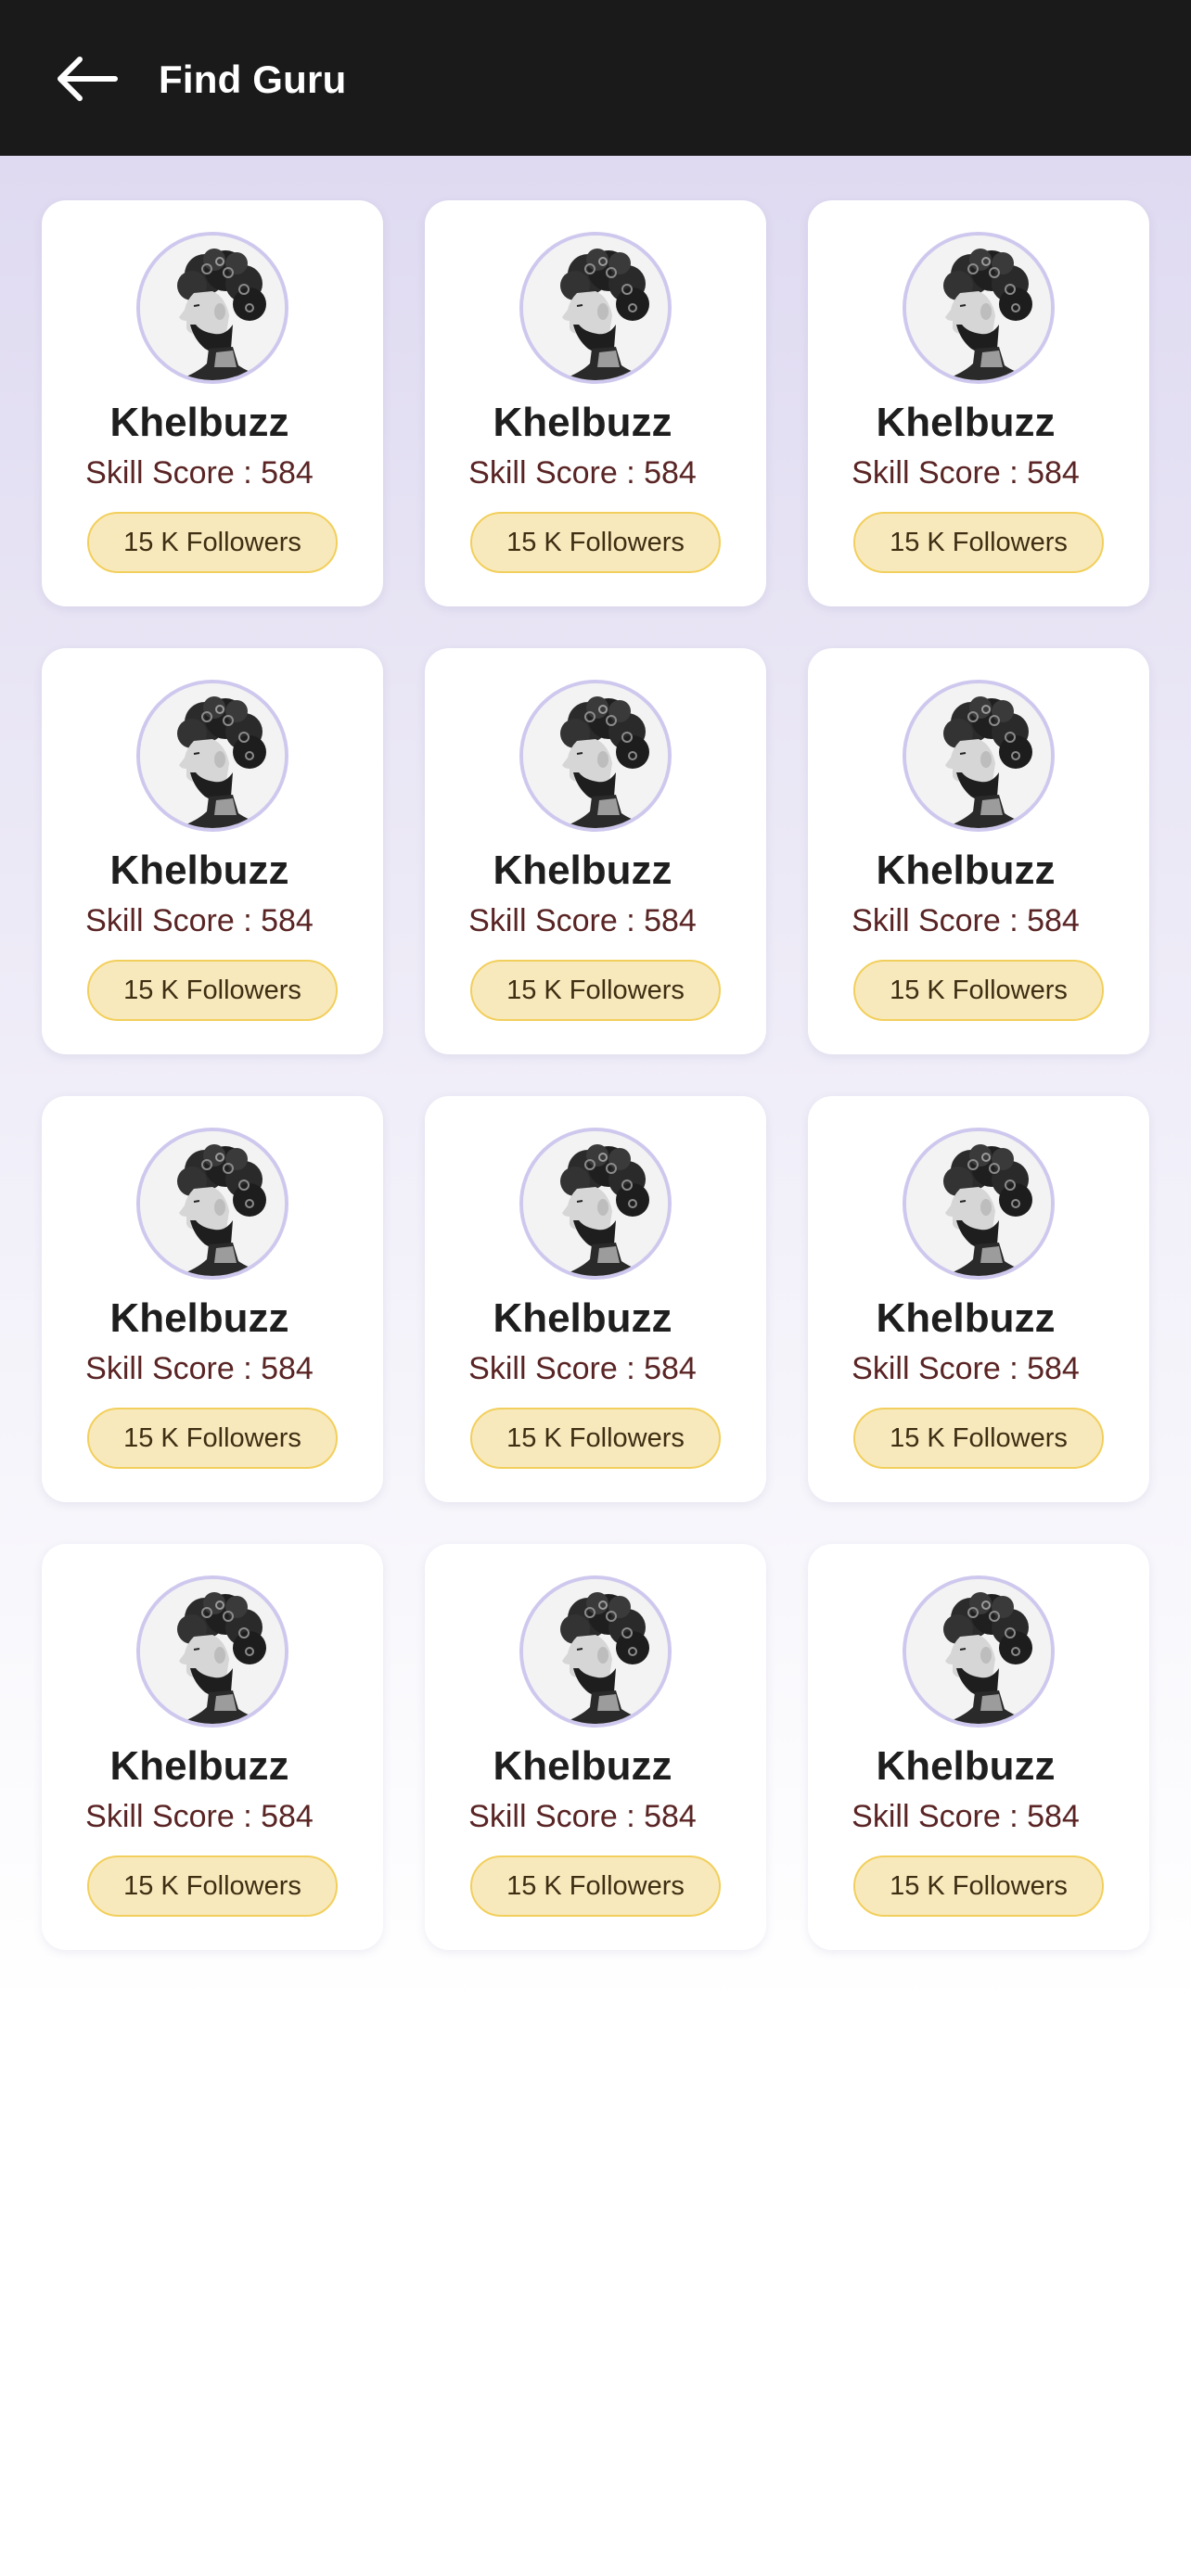 This screenshot has width=1191, height=2576. What do you see at coordinates (595, 78) in the screenshot?
I see `app-bar: Find Guru` at bounding box center [595, 78].